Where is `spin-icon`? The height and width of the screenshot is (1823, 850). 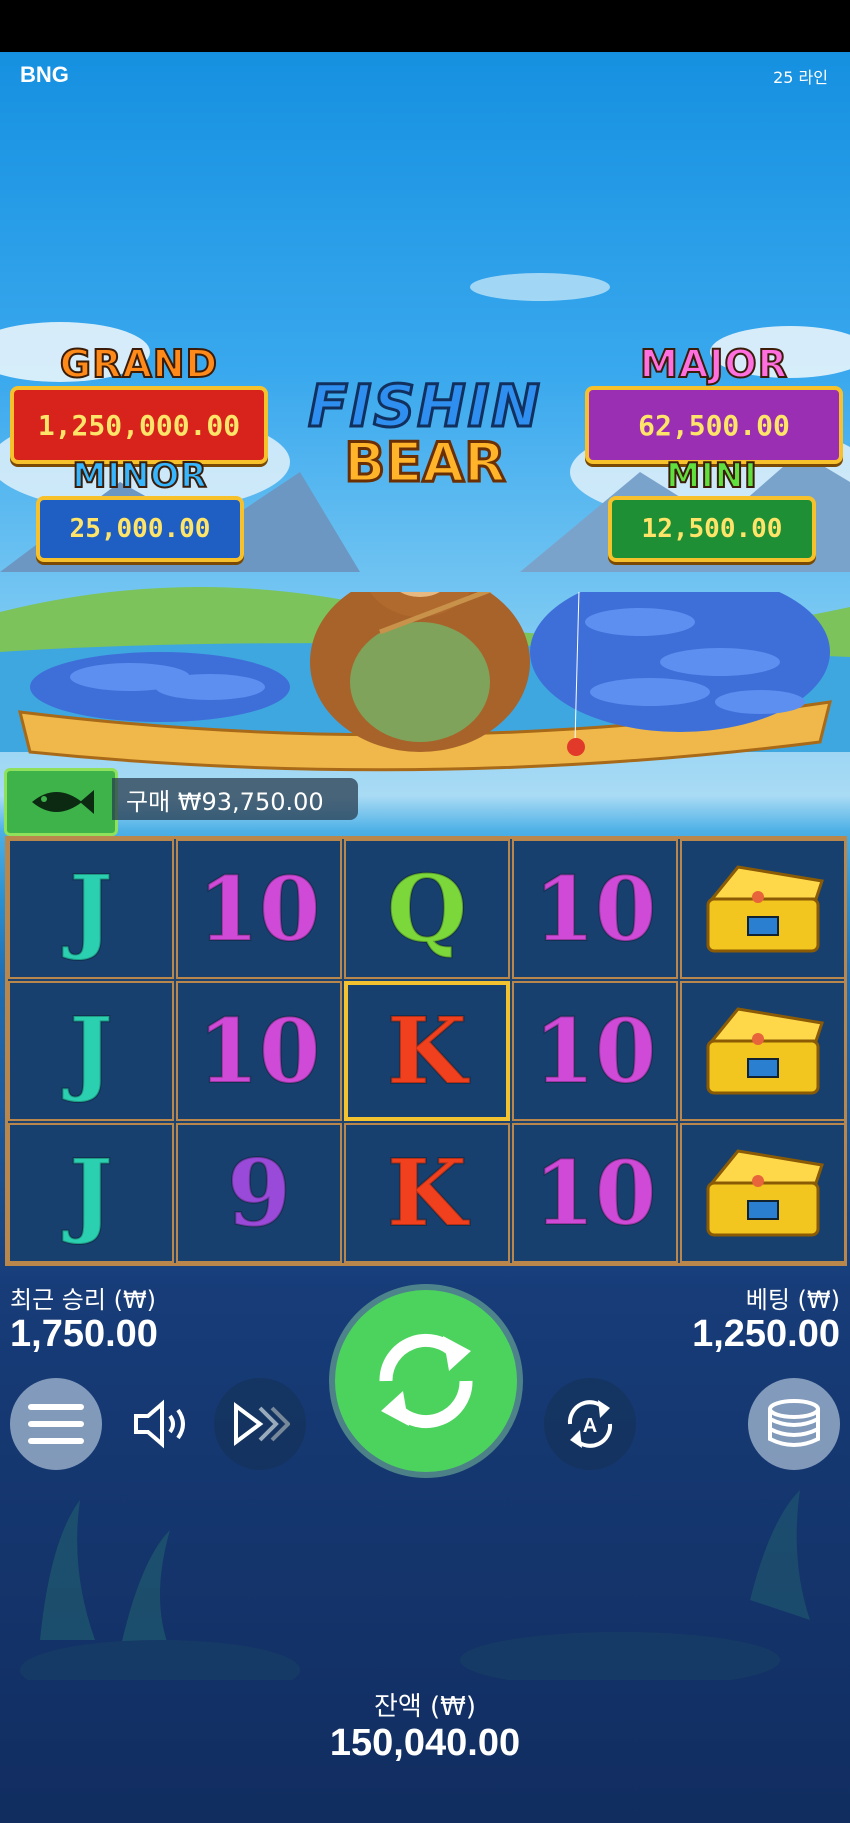 spin-icon is located at coordinates (426, 1381).